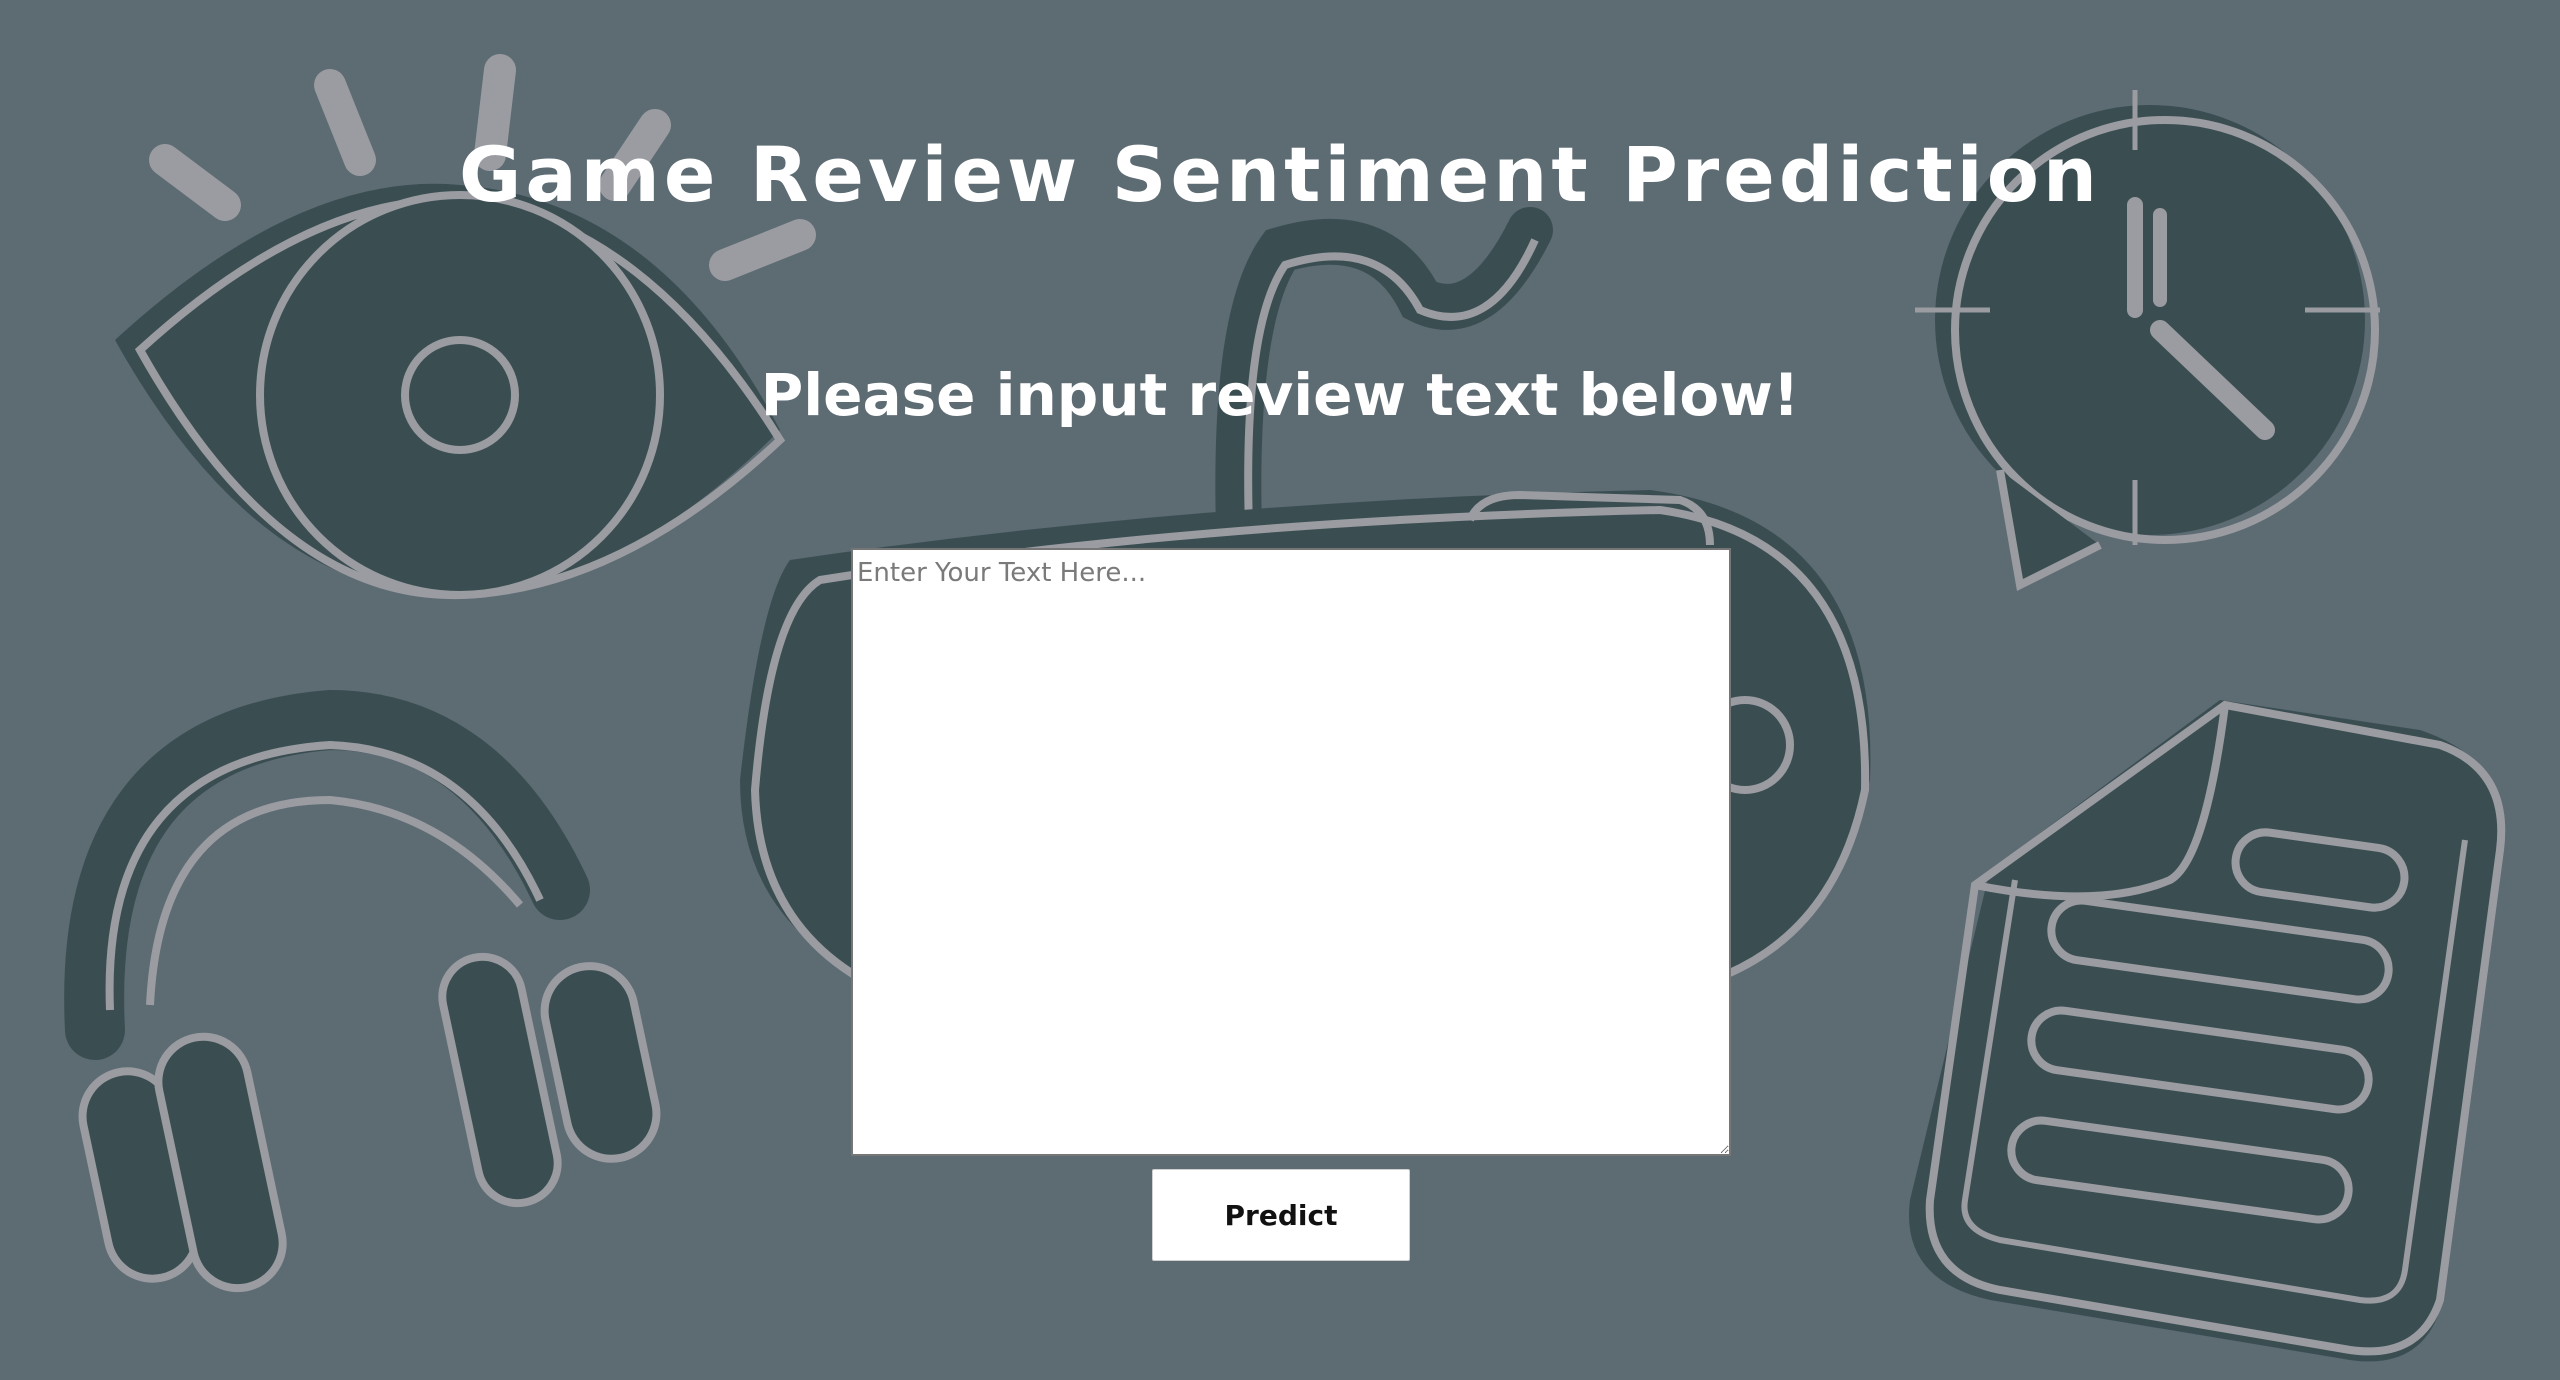  I want to click on page-title: Game Review Sentiment Prediction, so click(1280, 174).